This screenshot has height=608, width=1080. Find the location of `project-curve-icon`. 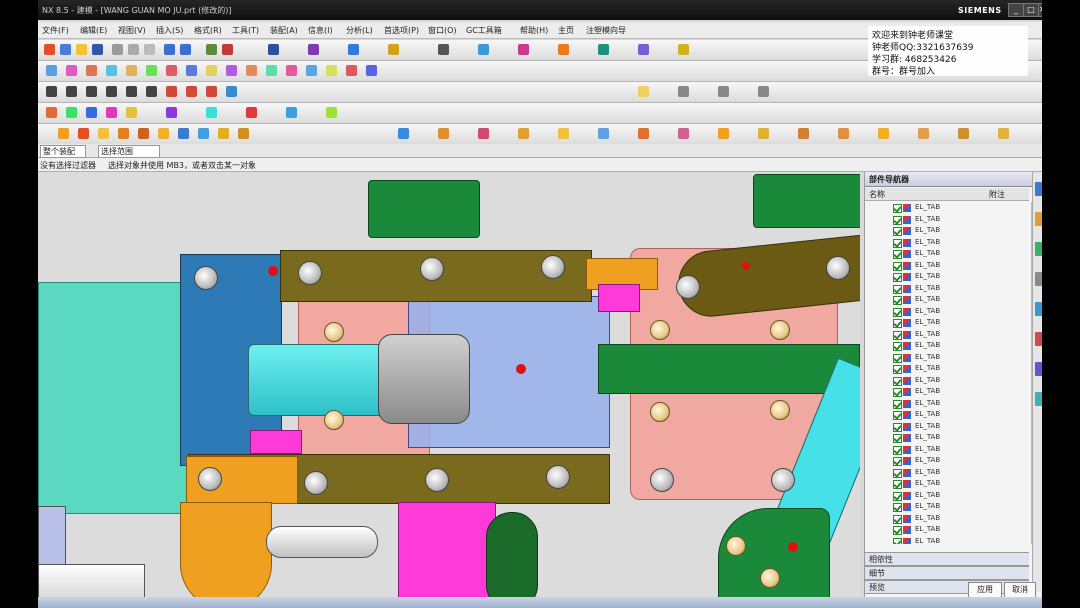

project-curve-icon is located at coordinates (191, 91).